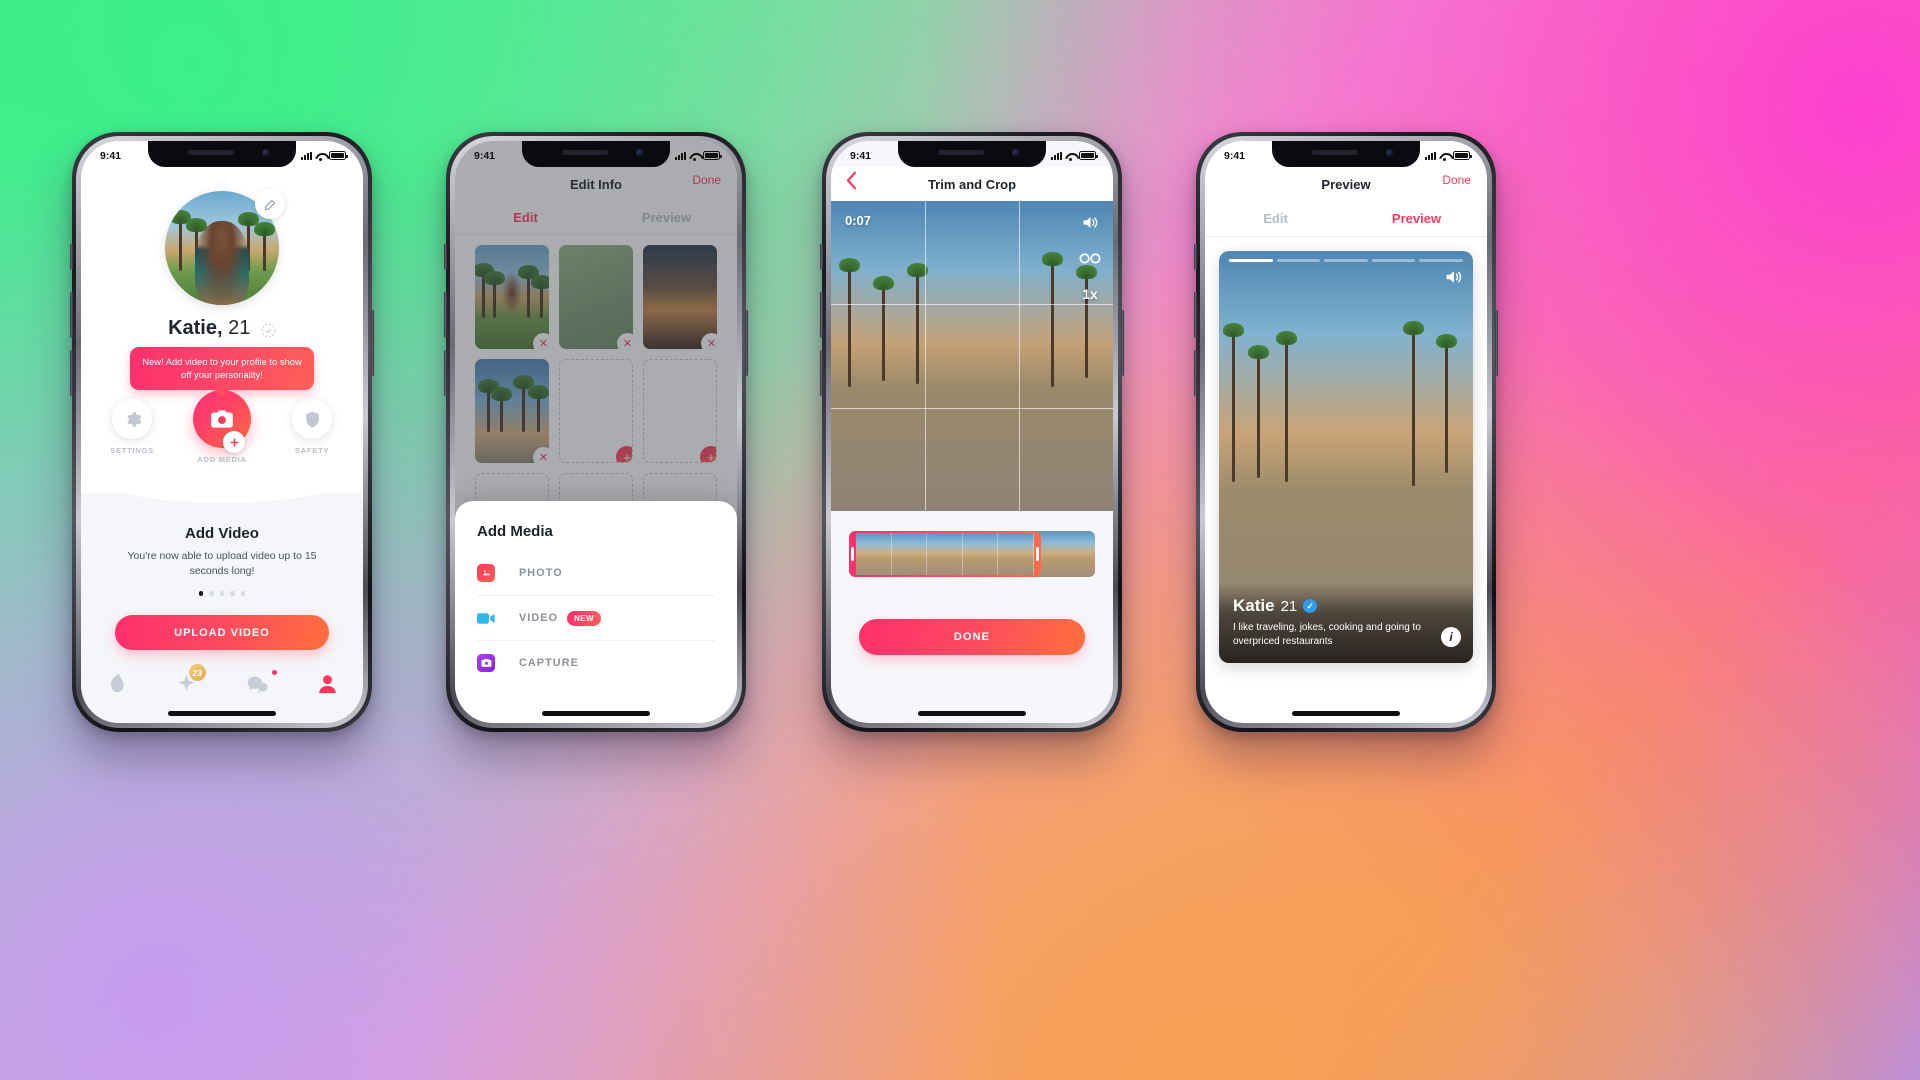 The width and height of the screenshot is (1920, 1080). I want to click on tab-preview: Preview, so click(1416, 218).